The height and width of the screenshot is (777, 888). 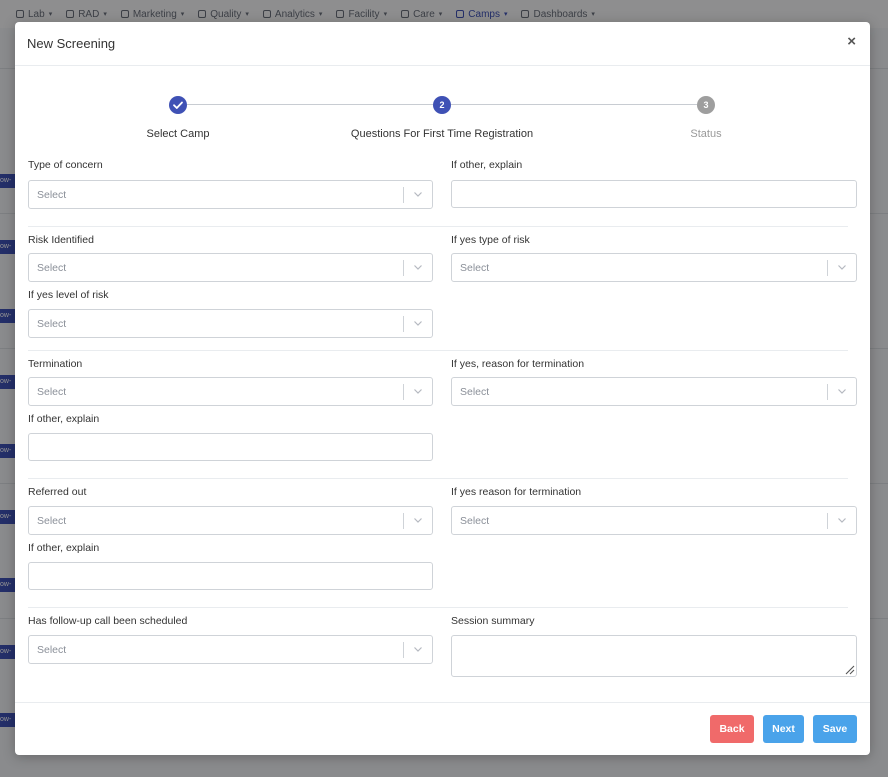 What do you see at coordinates (654, 520) in the screenshot?
I see `referred-reason-termination-select: Select` at bounding box center [654, 520].